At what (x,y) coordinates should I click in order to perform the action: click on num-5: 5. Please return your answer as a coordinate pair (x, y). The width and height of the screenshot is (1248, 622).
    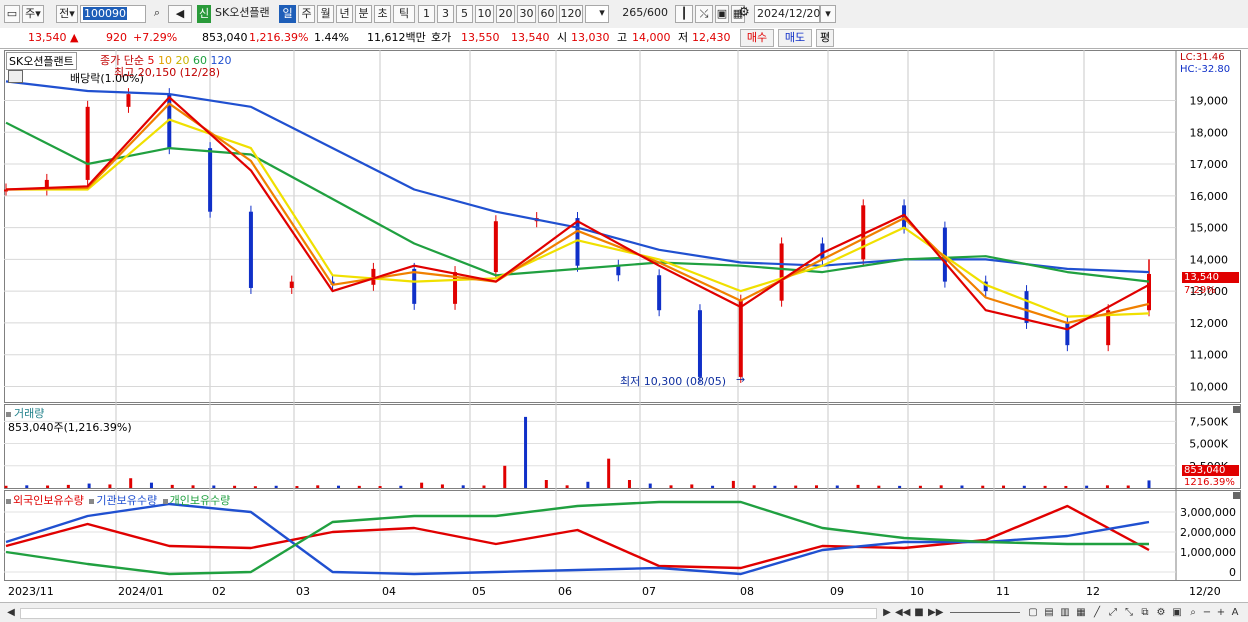
    Looking at the image, I should click on (464, 14).